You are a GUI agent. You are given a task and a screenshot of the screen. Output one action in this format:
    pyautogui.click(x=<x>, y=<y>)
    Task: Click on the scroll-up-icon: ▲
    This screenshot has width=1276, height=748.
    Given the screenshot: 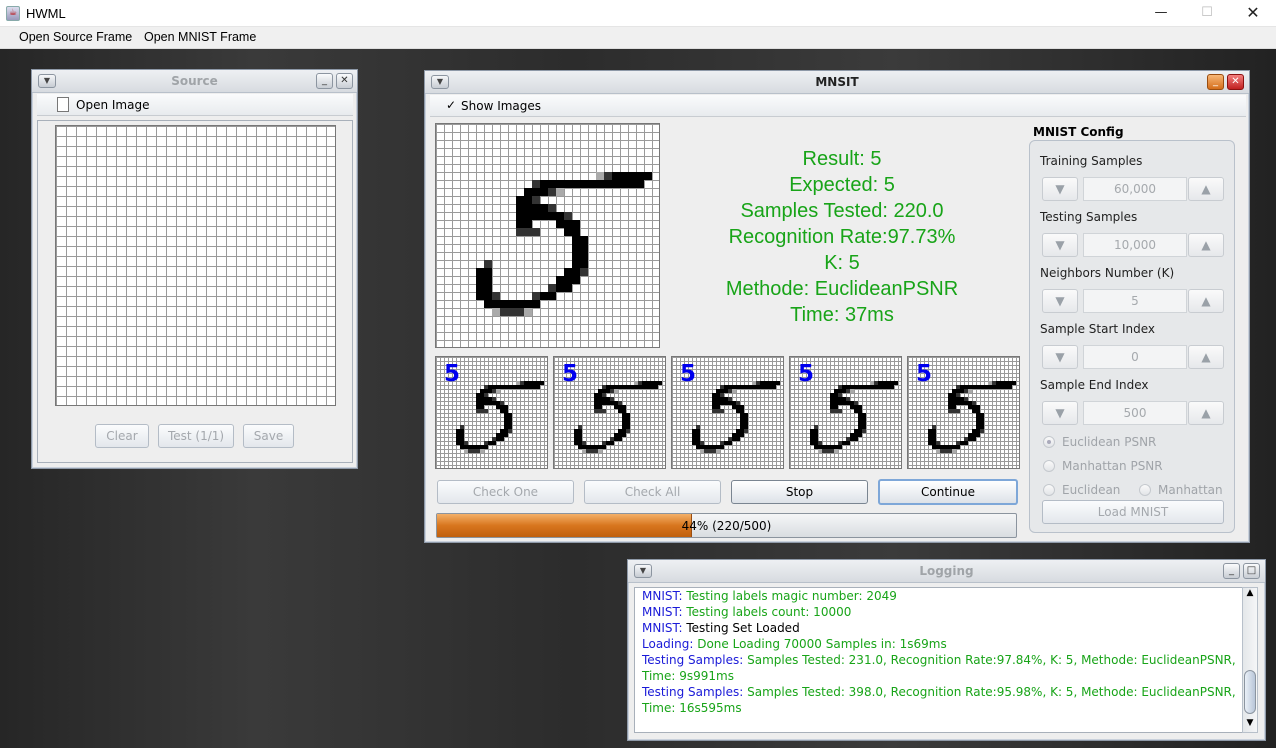 What is the action you would take?
    pyautogui.click(x=1250, y=595)
    